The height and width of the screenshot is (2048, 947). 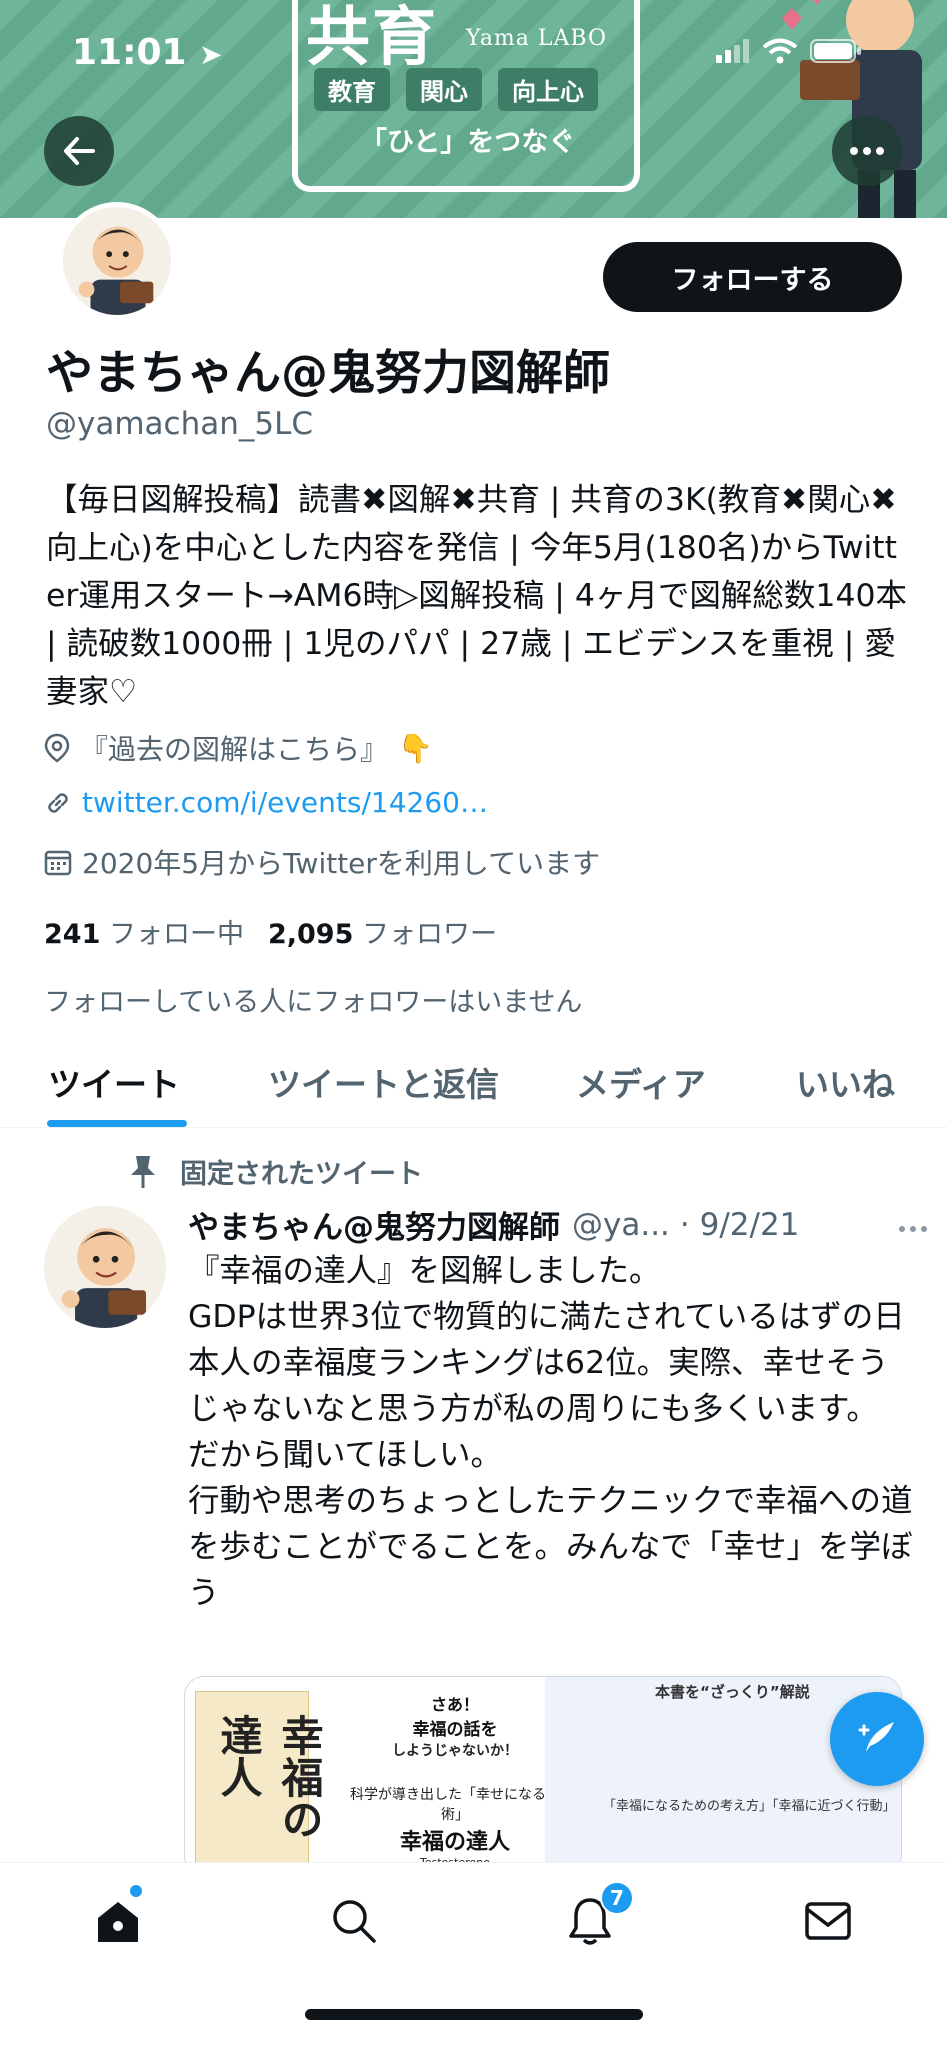 I want to click on wifi-icon, so click(x=780, y=51).